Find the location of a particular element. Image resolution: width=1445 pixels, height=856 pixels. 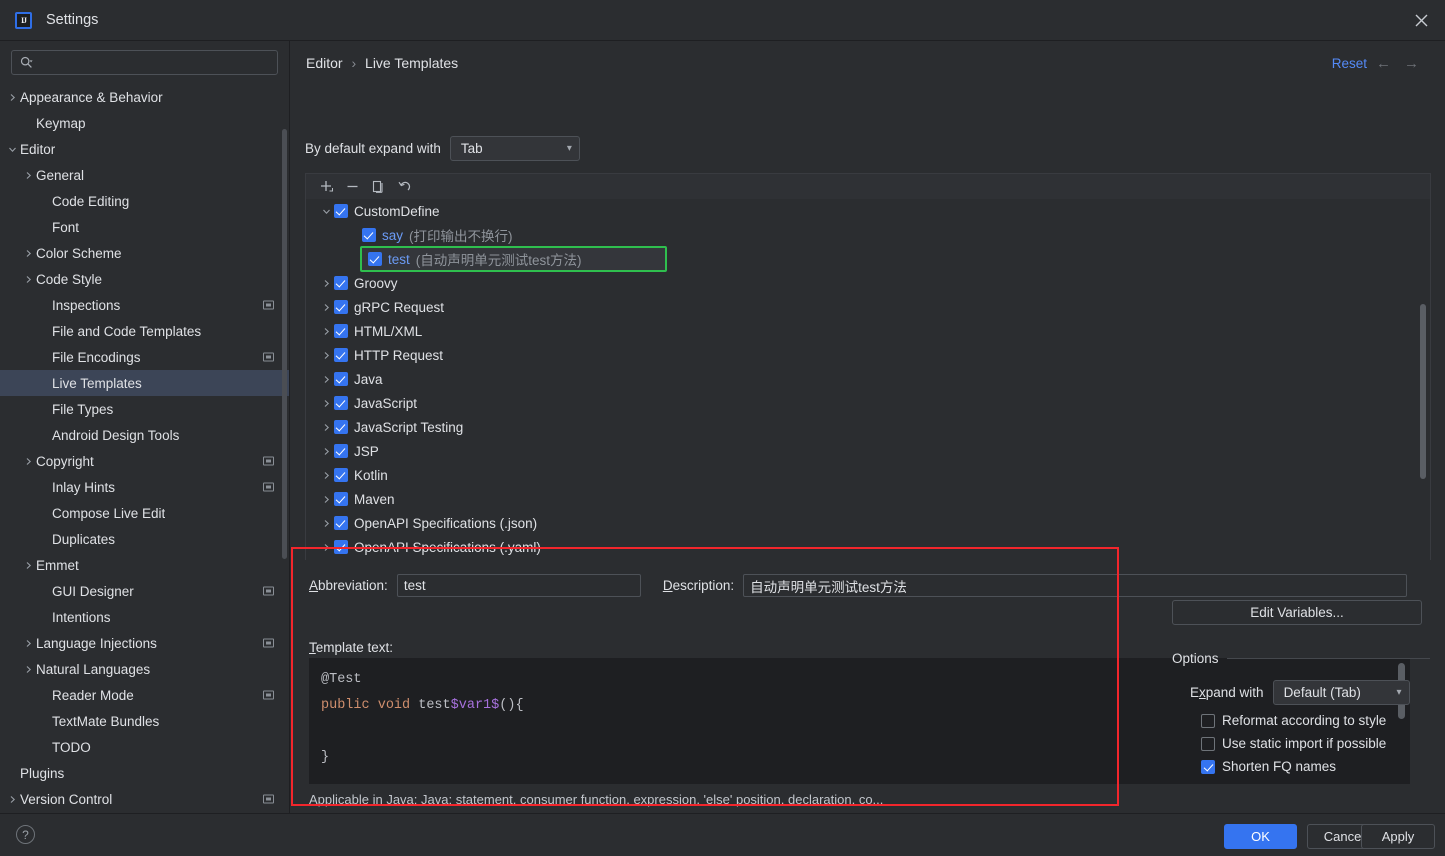

sidebar-item-intentions: Intentions is located at coordinates (144, 617).